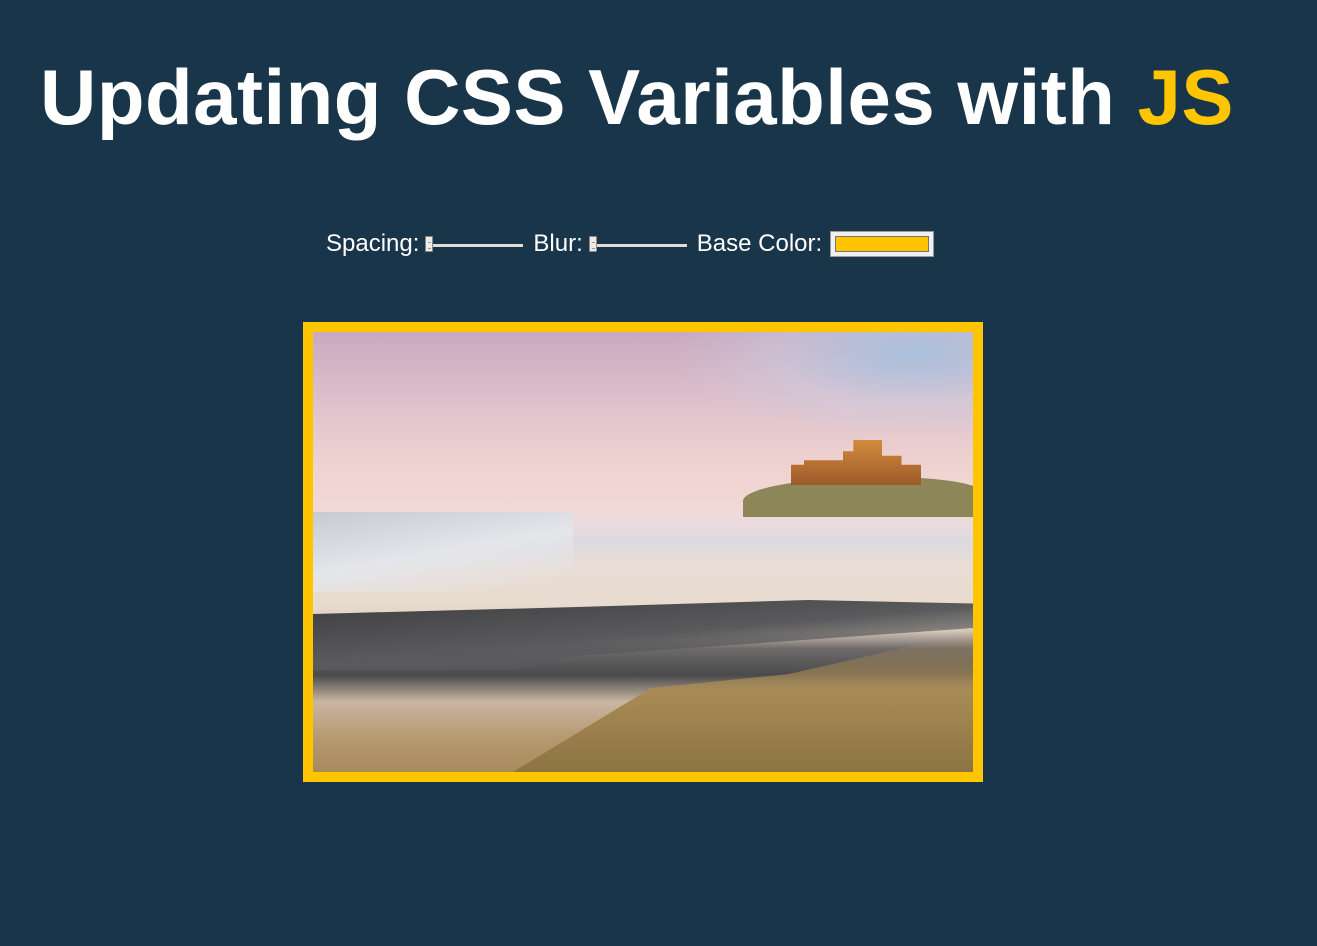  I want to click on title-highlight: JS, so click(1185, 97).